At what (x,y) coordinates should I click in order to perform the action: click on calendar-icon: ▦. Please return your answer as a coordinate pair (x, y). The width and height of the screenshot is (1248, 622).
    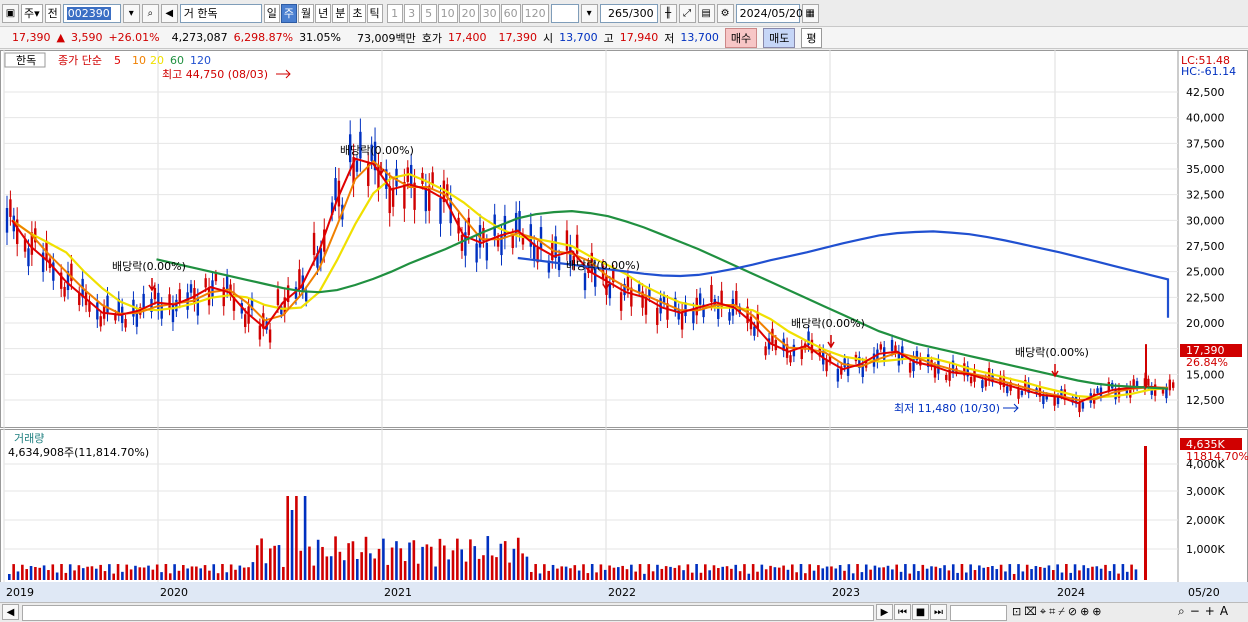
    Looking at the image, I should click on (810, 13).